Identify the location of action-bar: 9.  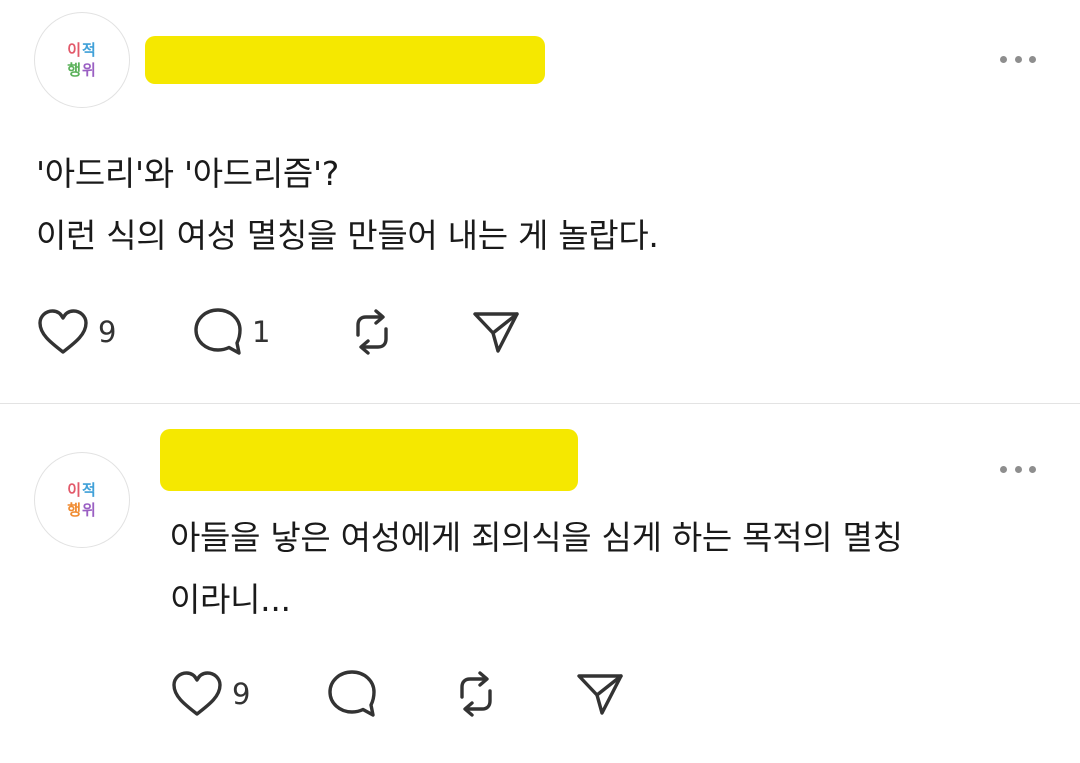
(410, 694).